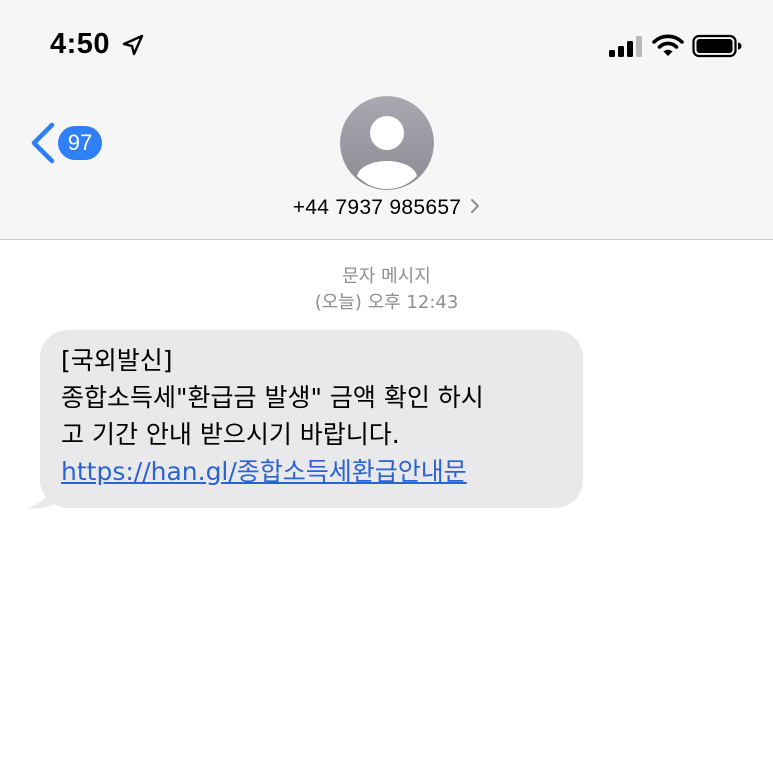 The width and height of the screenshot is (773, 773). Describe the element at coordinates (475, 206) in the screenshot. I see `chevron-right-icon` at that location.